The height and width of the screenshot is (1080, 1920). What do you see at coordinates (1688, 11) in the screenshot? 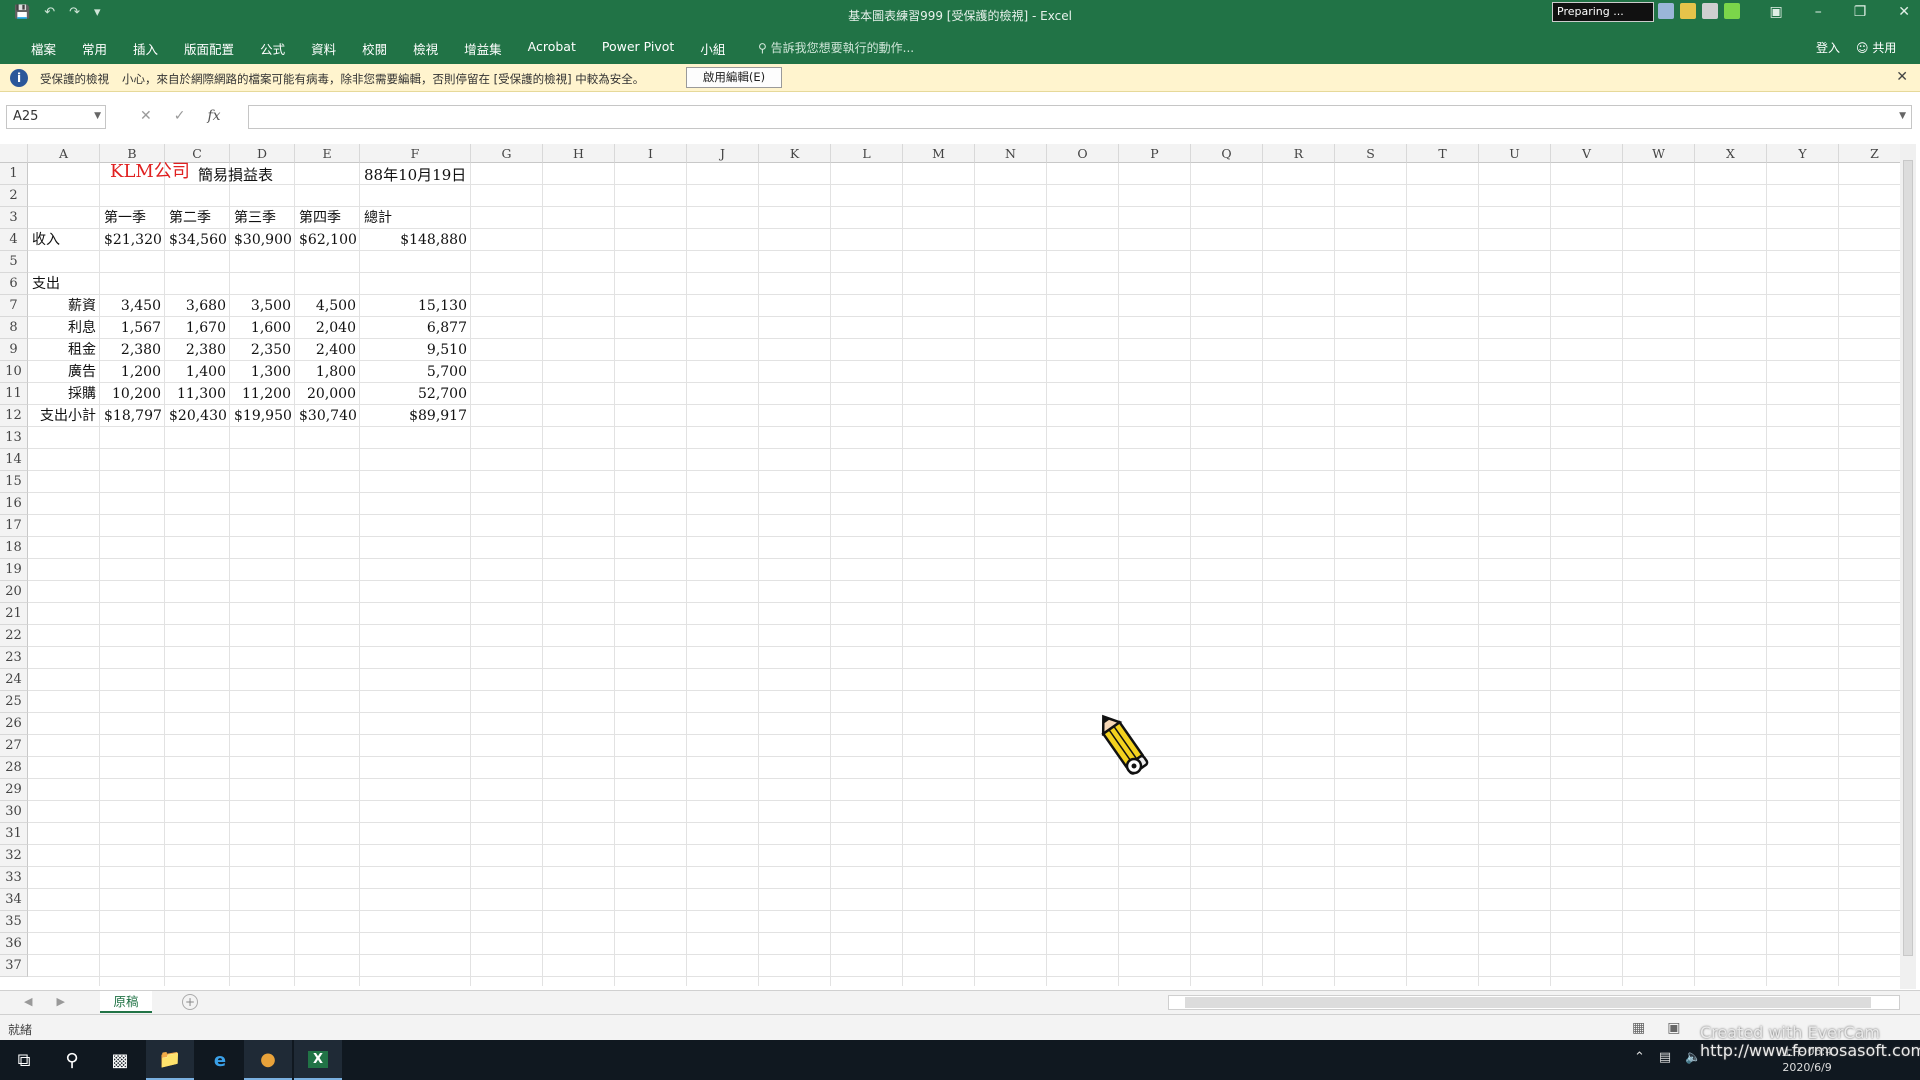
I see `pen-icon` at bounding box center [1688, 11].